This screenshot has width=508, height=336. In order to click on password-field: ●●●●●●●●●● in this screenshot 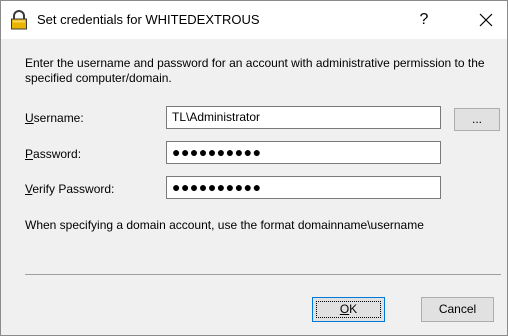, I will do `click(303, 152)`.